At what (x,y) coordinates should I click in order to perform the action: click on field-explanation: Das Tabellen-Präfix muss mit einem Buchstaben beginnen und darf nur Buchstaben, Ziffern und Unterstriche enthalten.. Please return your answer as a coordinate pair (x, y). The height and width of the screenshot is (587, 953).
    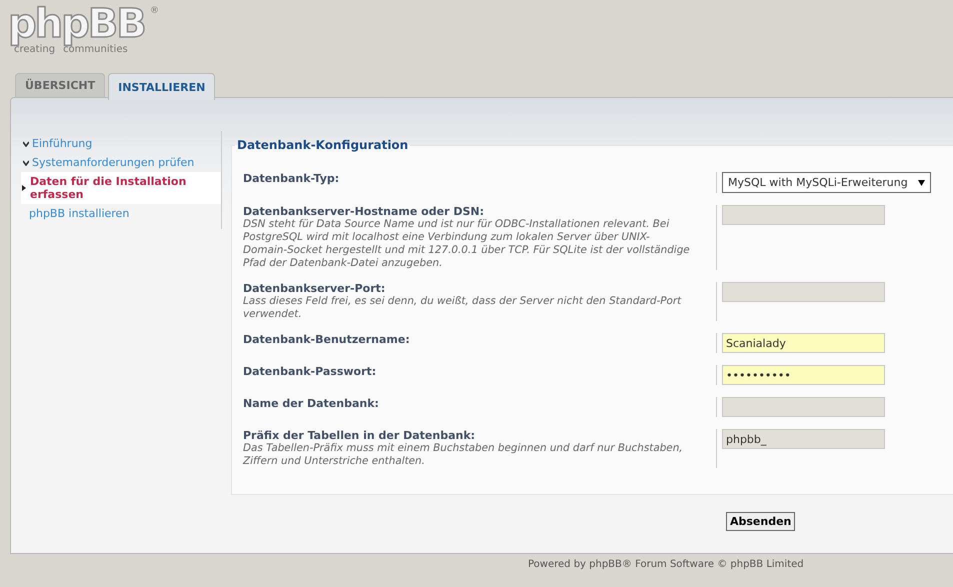
    Looking at the image, I should click on (463, 455).